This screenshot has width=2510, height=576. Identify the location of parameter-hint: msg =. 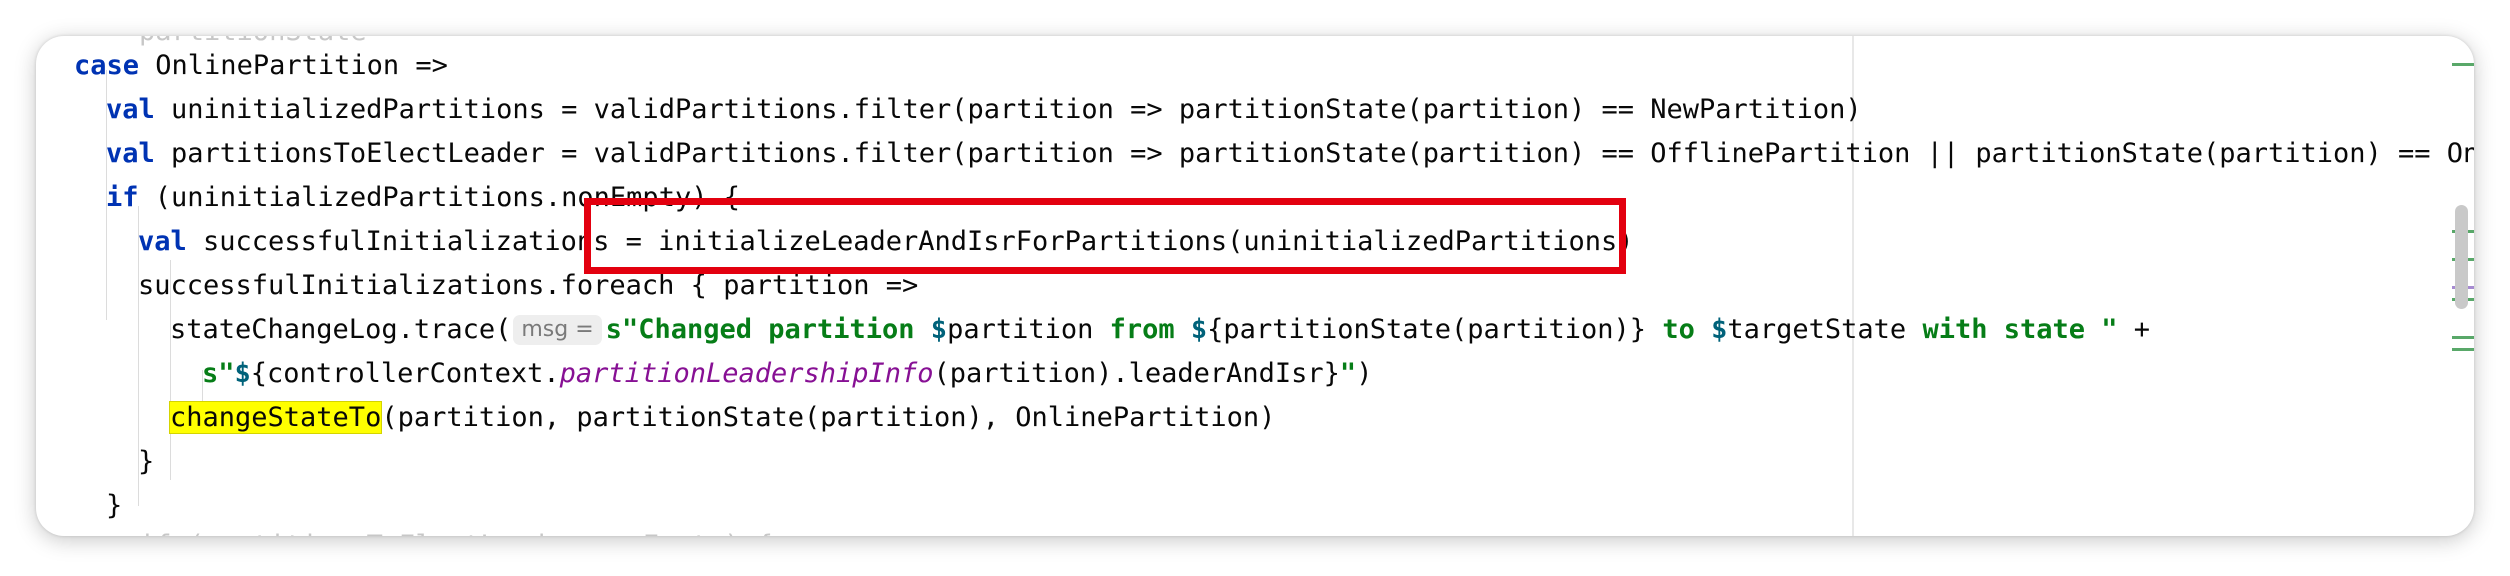
(557, 330).